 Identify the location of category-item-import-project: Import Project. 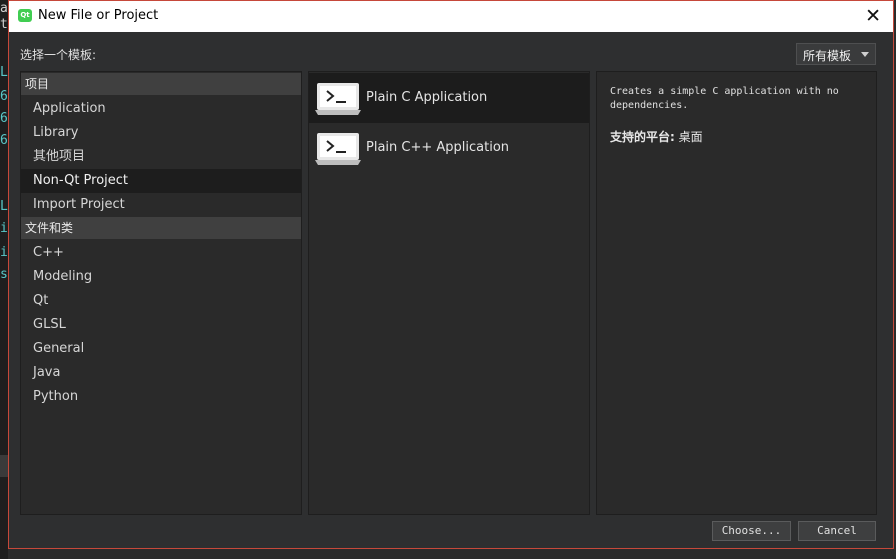
(161, 205).